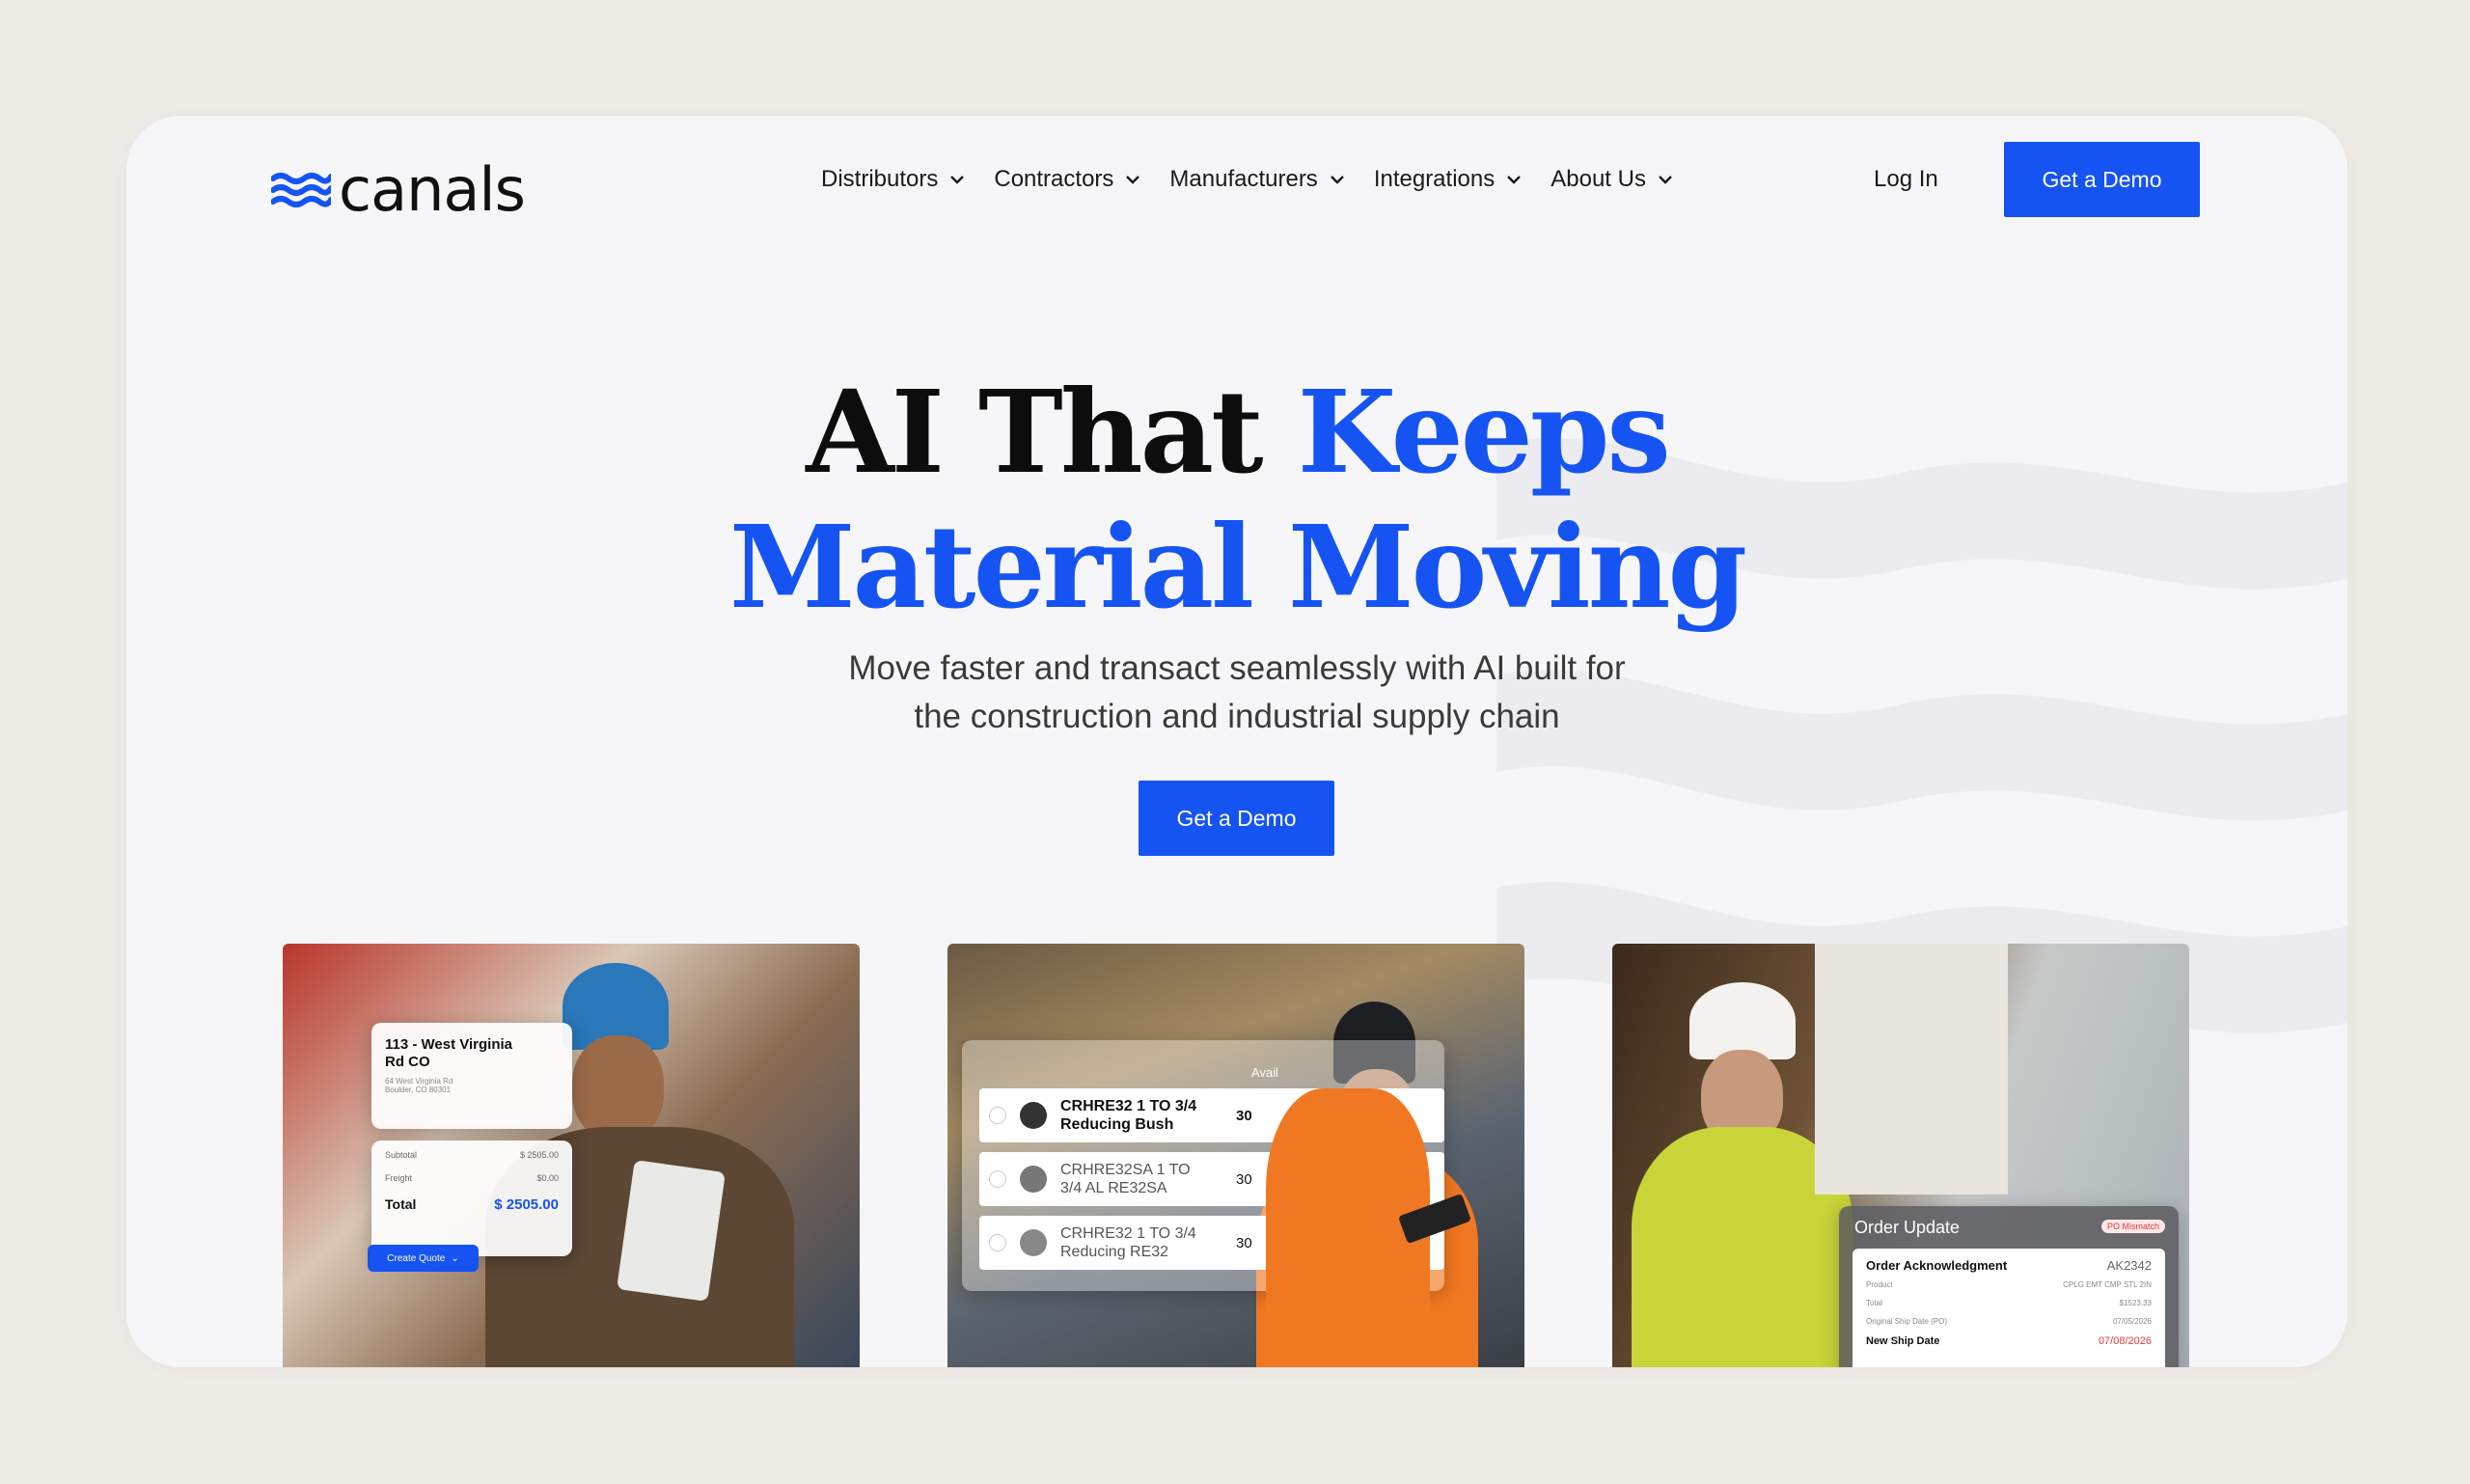  What do you see at coordinates (1937, 1265) in the screenshot?
I see `ack-label: Order Acknowledgment` at bounding box center [1937, 1265].